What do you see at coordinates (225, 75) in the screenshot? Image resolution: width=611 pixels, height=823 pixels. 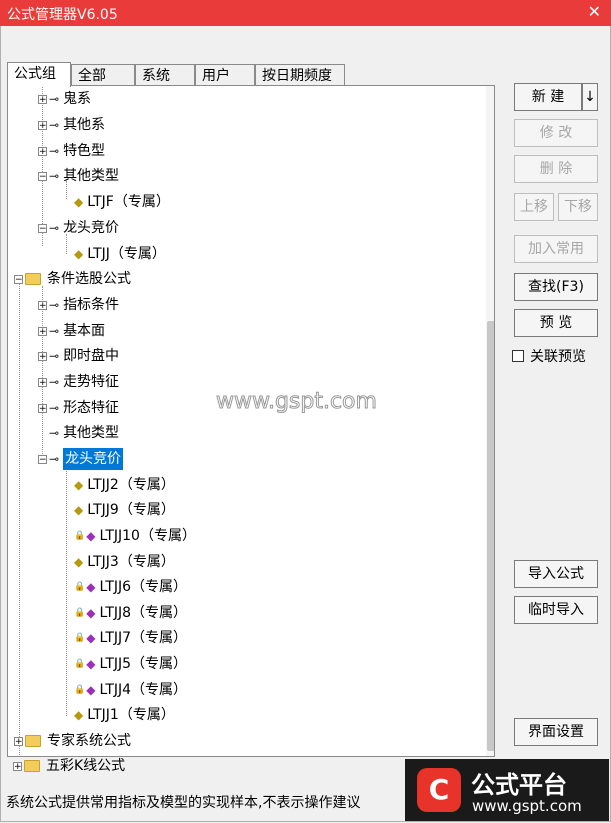 I see `tab-user: 用户` at bounding box center [225, 75].